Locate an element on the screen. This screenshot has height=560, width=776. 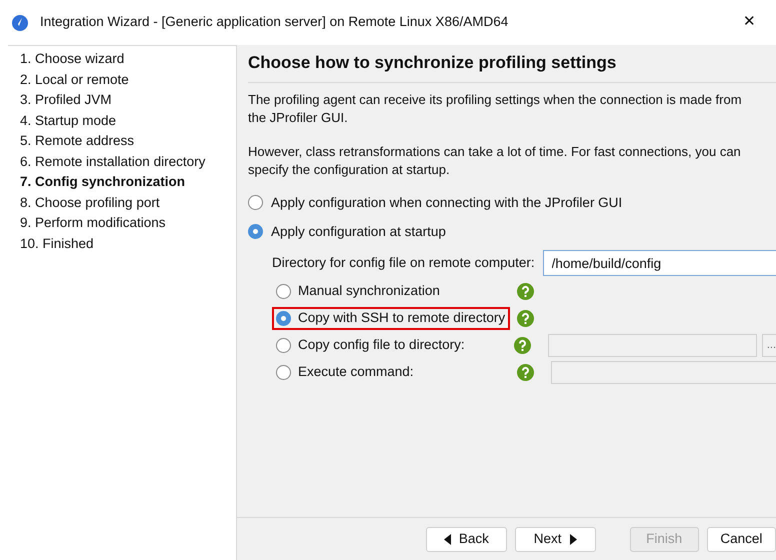
dialog-button: Cancel is located at coordinates (741, 539).